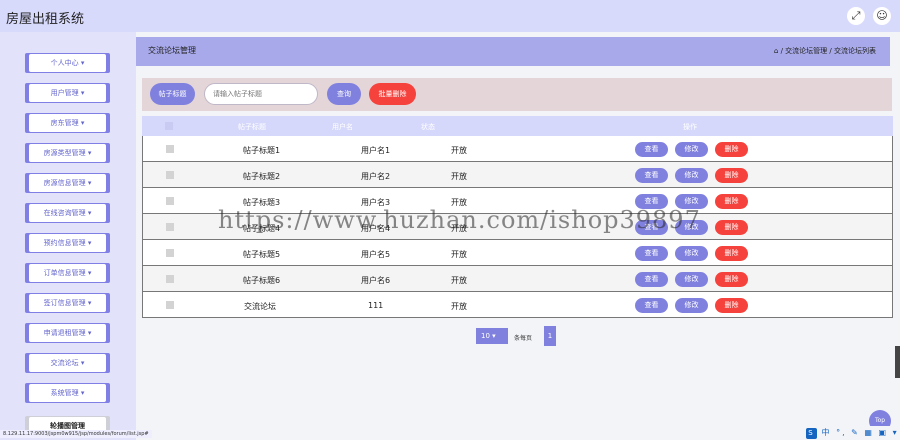 This screenshot has height=440, width=900. I want to click on sidebar-item-contracts: 签订信息管理 ▾, so click(67, 303).